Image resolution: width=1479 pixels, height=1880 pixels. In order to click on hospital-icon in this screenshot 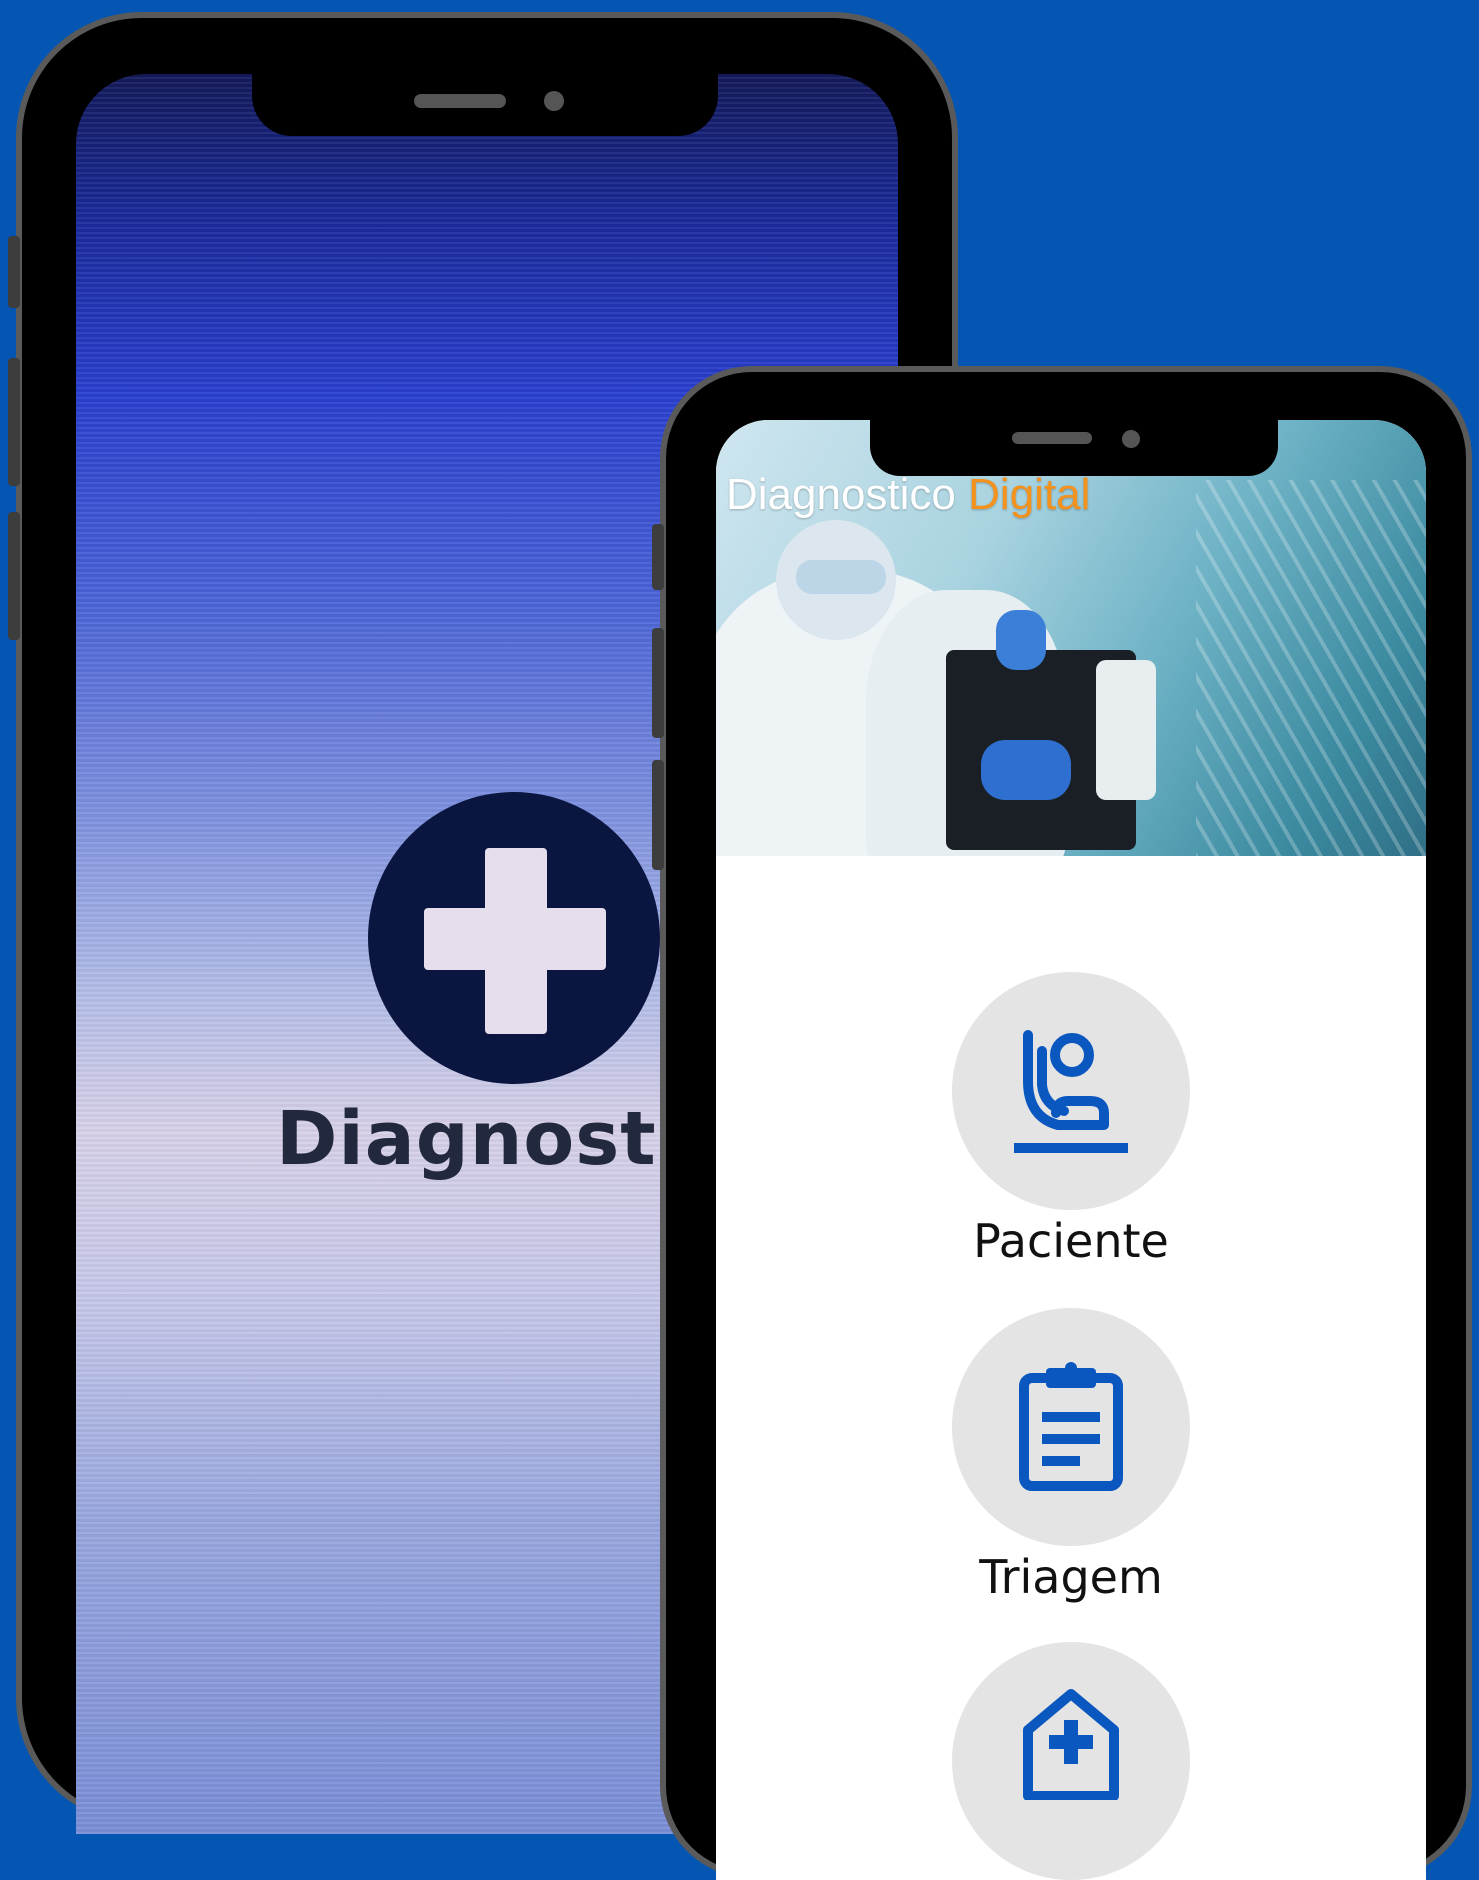, I will do `click(1071, 1744)`.